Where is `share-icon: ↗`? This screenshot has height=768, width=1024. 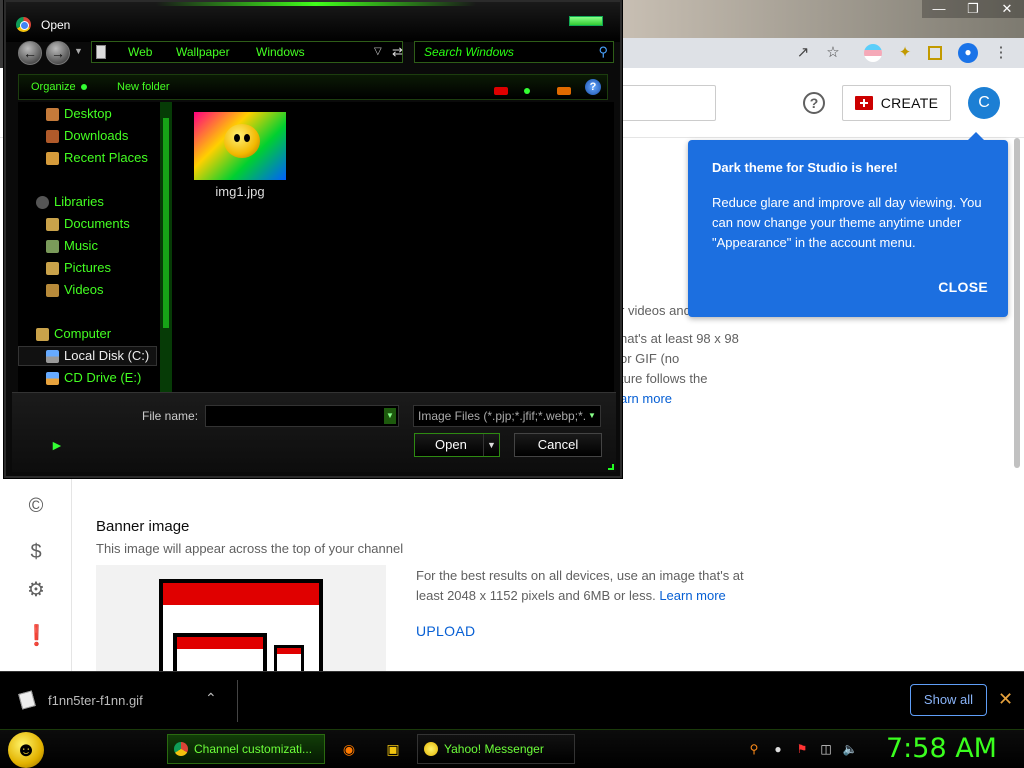
share-icon: ↗ is located at coordinates (803, 53).